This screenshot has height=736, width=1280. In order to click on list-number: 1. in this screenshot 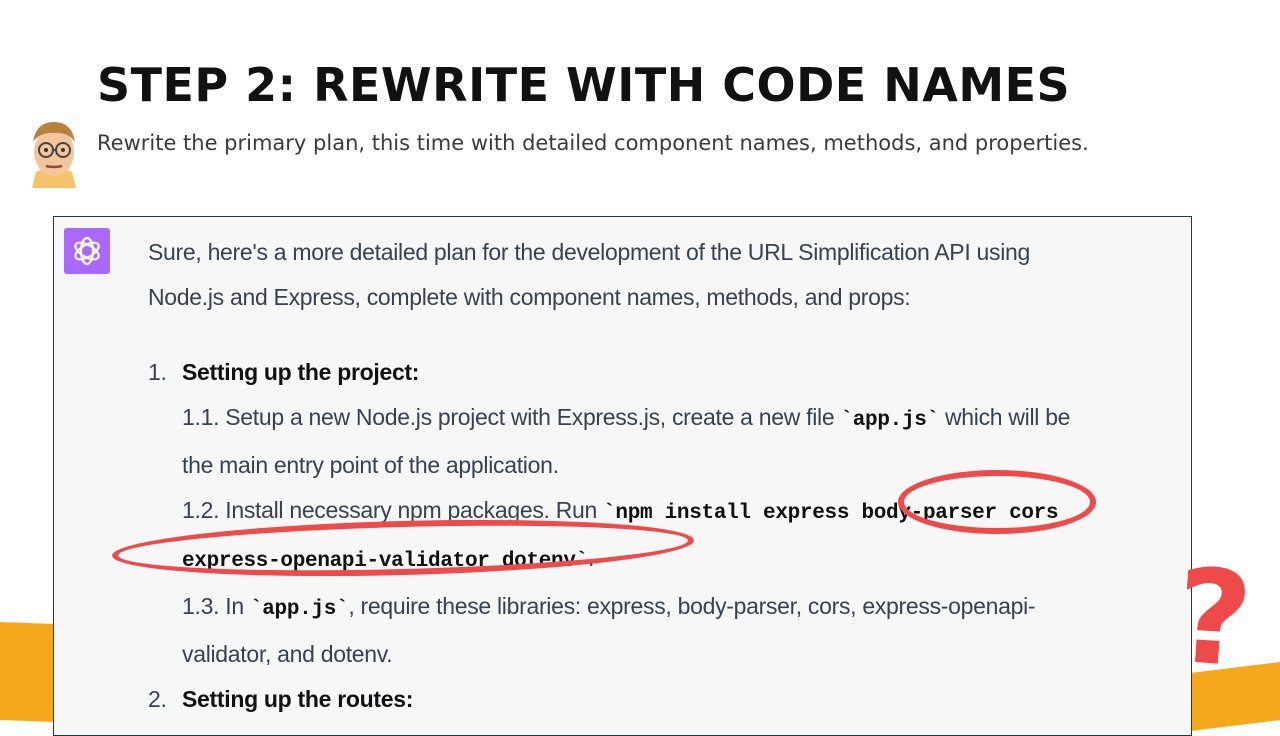, I will do `click(157, 372)`.